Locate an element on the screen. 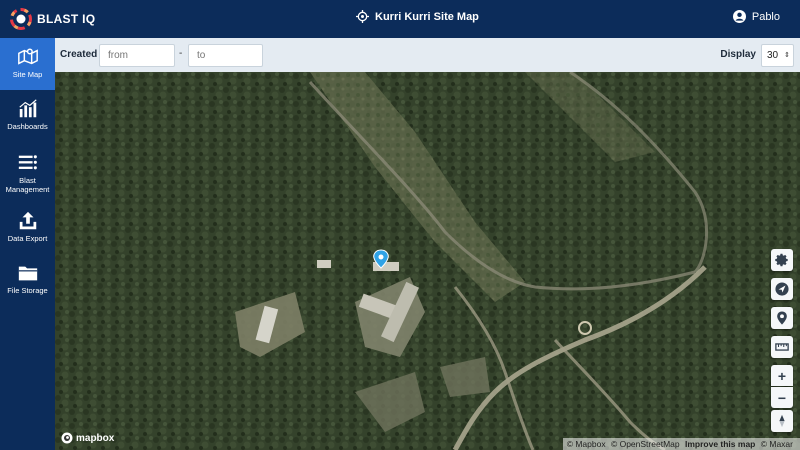 The image size is (800, 450). measure-control is located at coordinates (782, 347).